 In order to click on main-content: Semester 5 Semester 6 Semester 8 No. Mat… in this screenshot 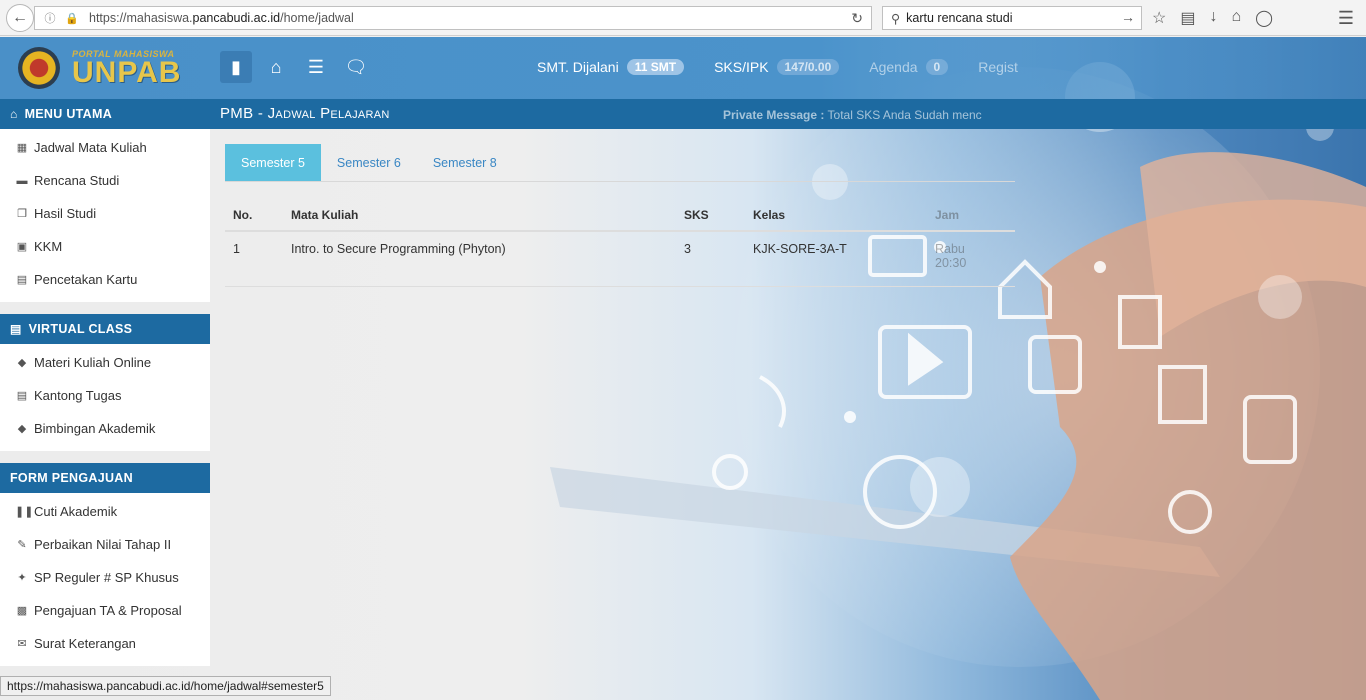, I will do `click(620, 215)`.